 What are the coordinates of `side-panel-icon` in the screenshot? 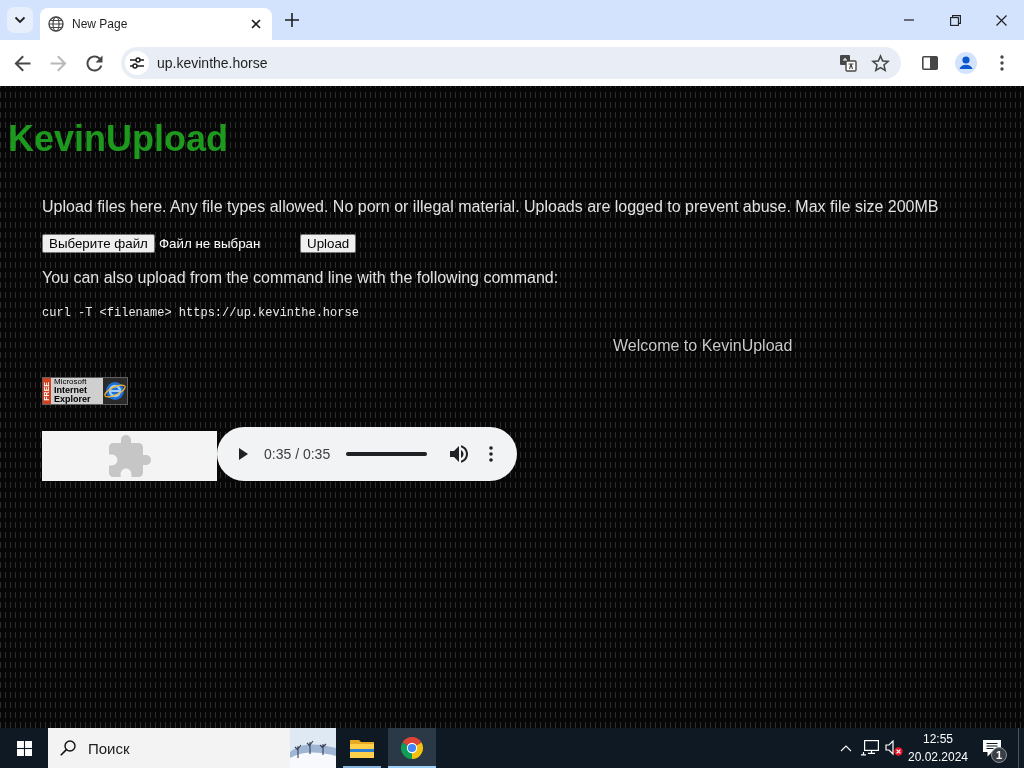 It's located at (930, 63).